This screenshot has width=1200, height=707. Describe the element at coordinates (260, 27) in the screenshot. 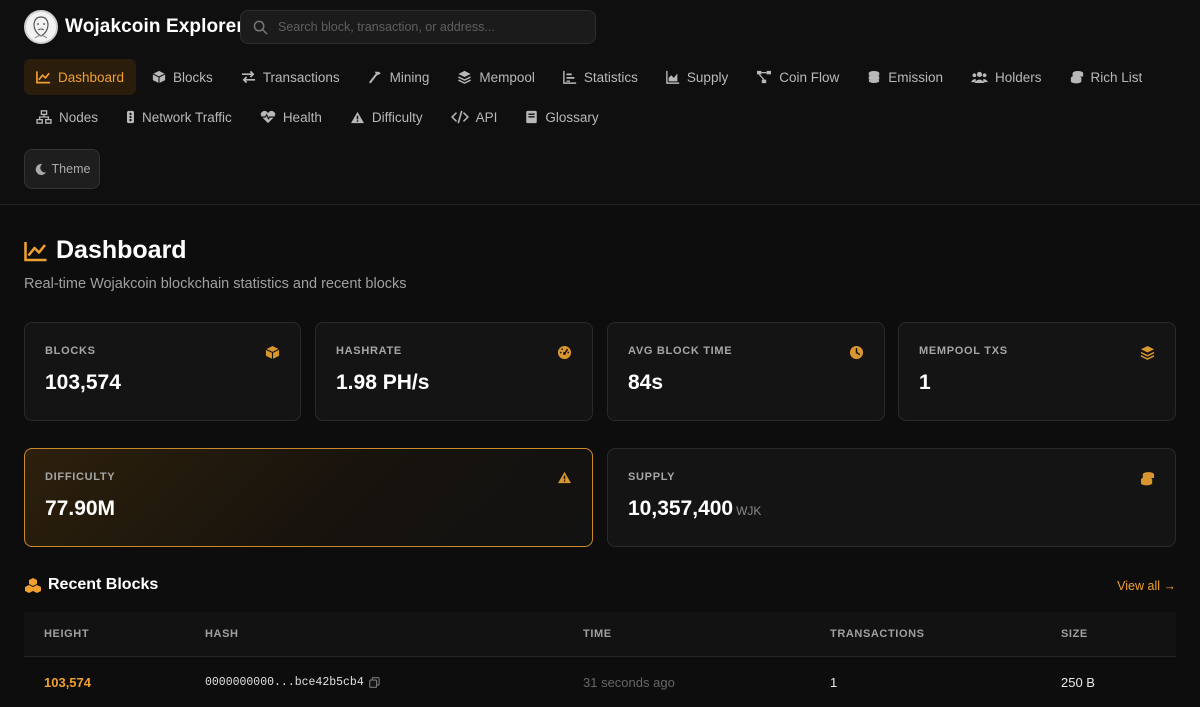

I see `search-icon` at that location.